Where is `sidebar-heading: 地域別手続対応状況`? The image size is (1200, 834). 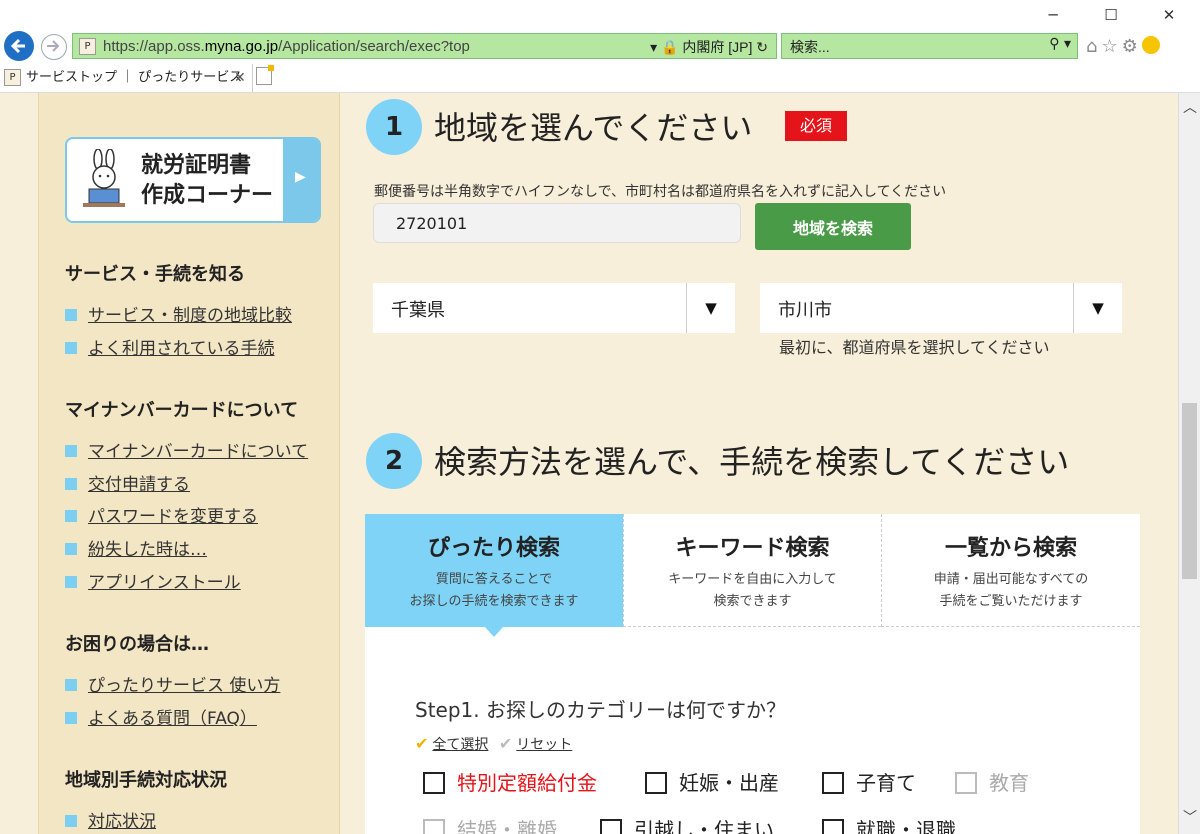 sidebar-heading: 地域別手続対応状況 is located at coordinates (146, 780).